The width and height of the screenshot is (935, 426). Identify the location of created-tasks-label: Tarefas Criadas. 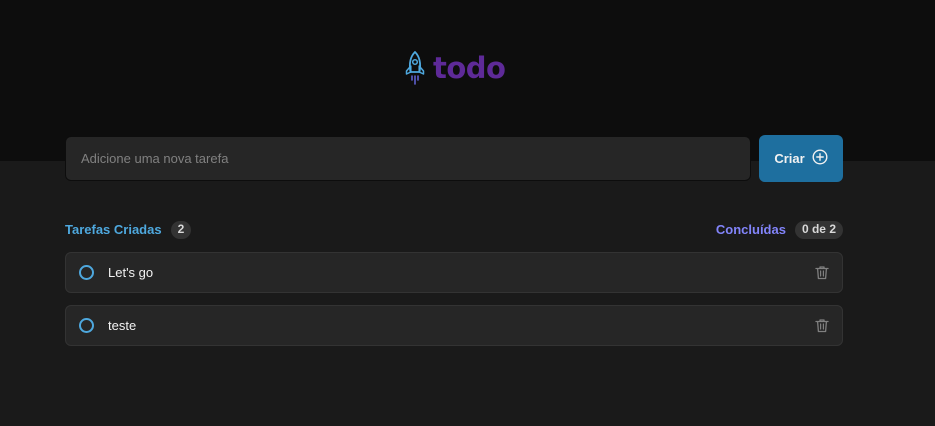
(113, 230).